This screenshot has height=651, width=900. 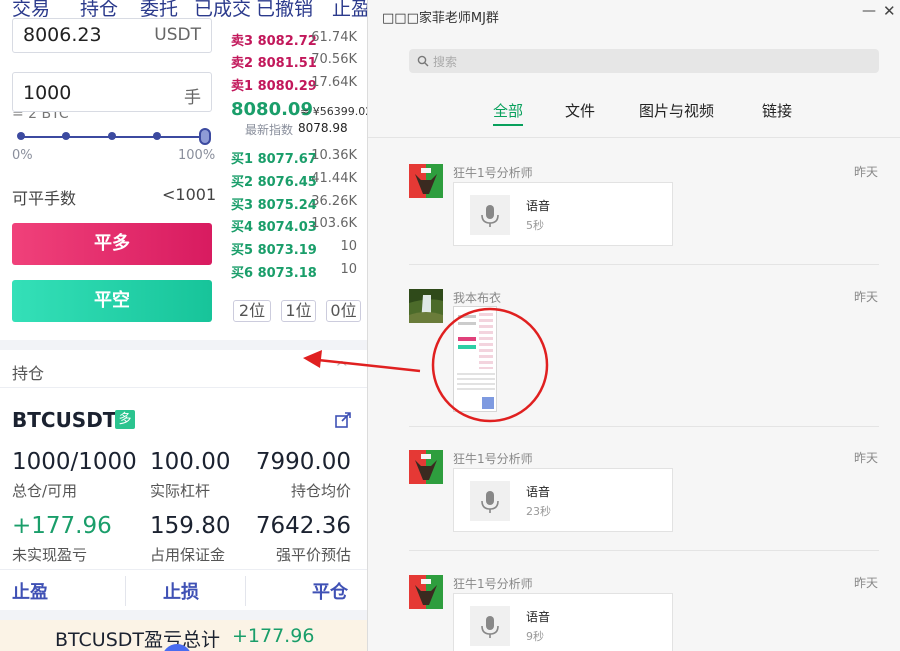 I want to click on margin-label: 占用保证金, so click(x=188, y=555).